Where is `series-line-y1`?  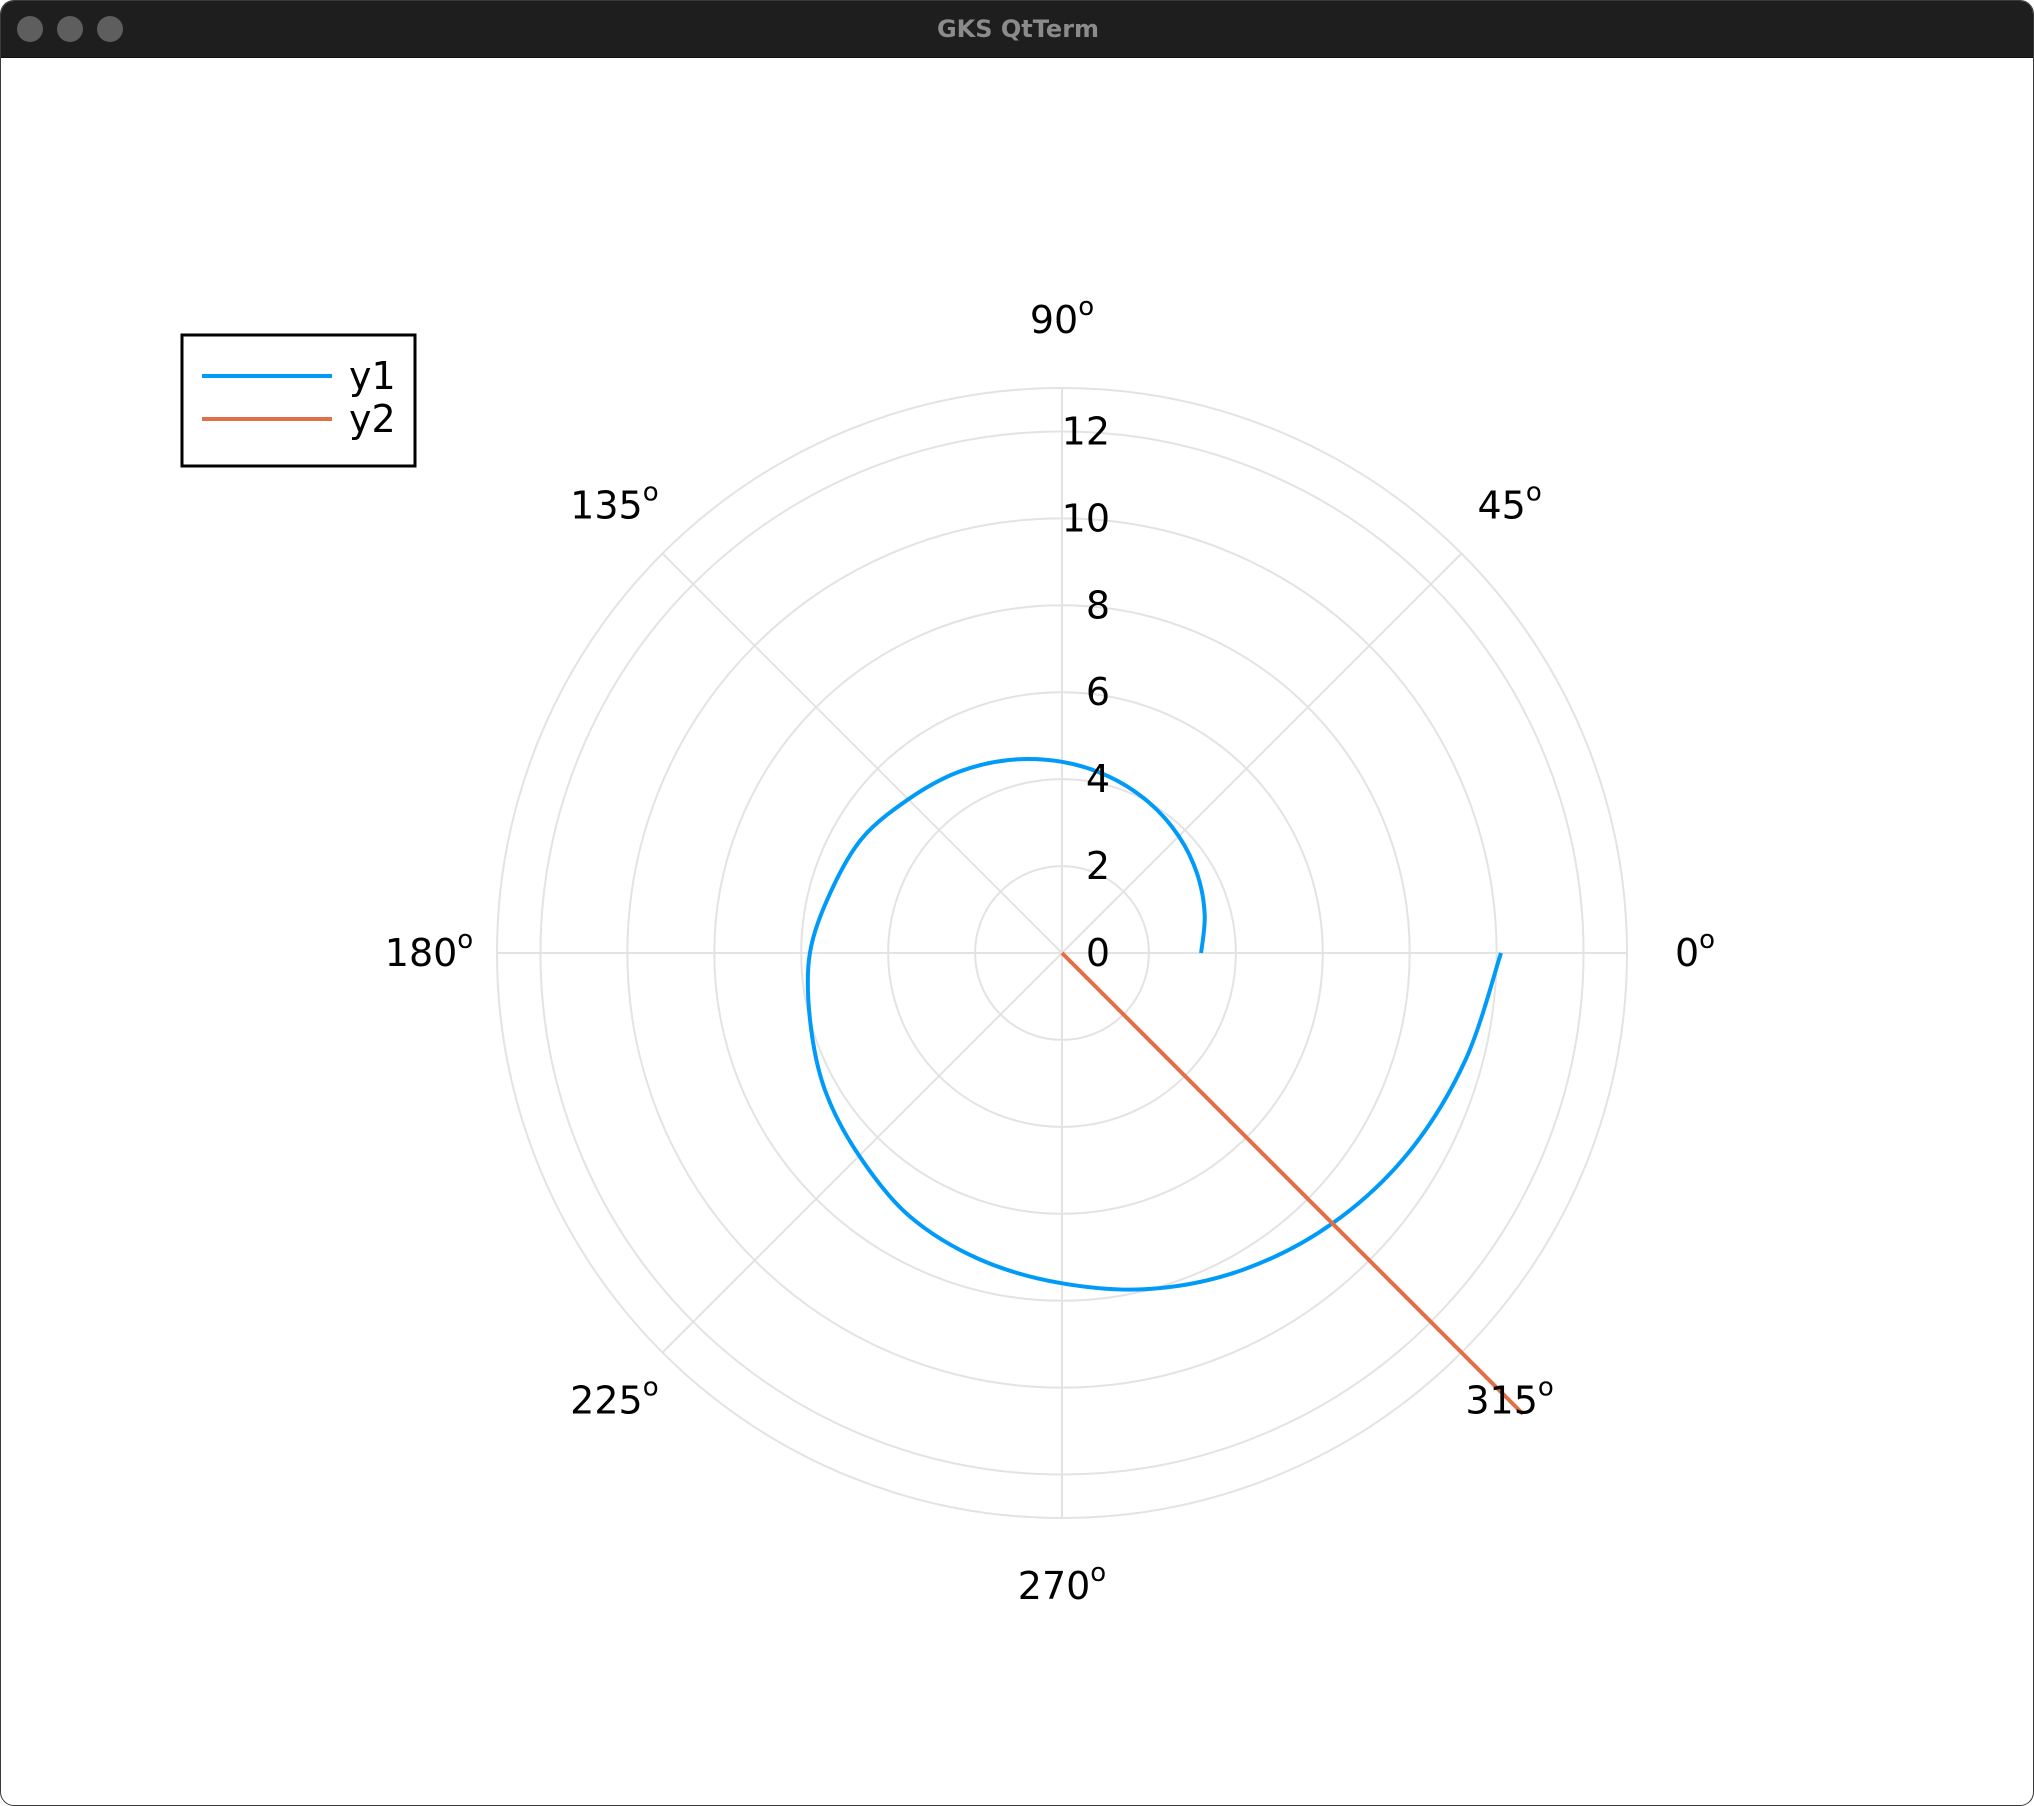
series-line-y1 is located at coordinates (1154, 1024).